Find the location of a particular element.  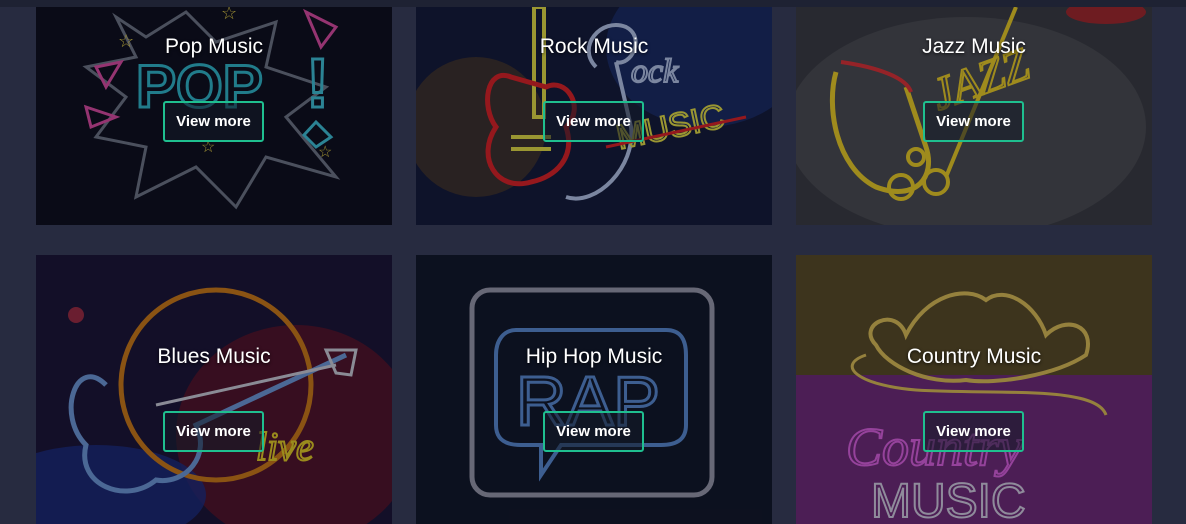

genre-card-jazz: JAZZ Jazz Music View more is located at coordinates (974, 116).